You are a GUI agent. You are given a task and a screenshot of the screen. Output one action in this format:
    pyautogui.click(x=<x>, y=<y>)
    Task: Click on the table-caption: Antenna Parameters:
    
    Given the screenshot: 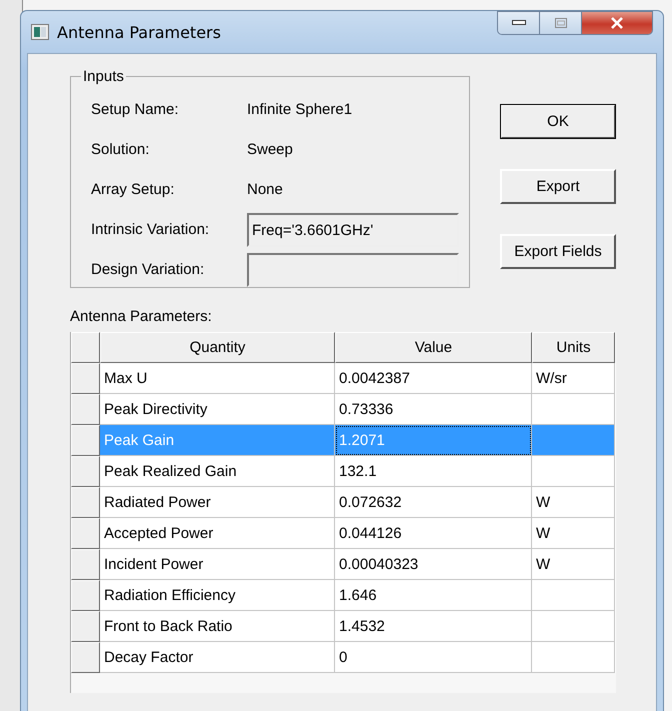 What is the action you would take?
    pyautogui.click(x=141, y=317)
    